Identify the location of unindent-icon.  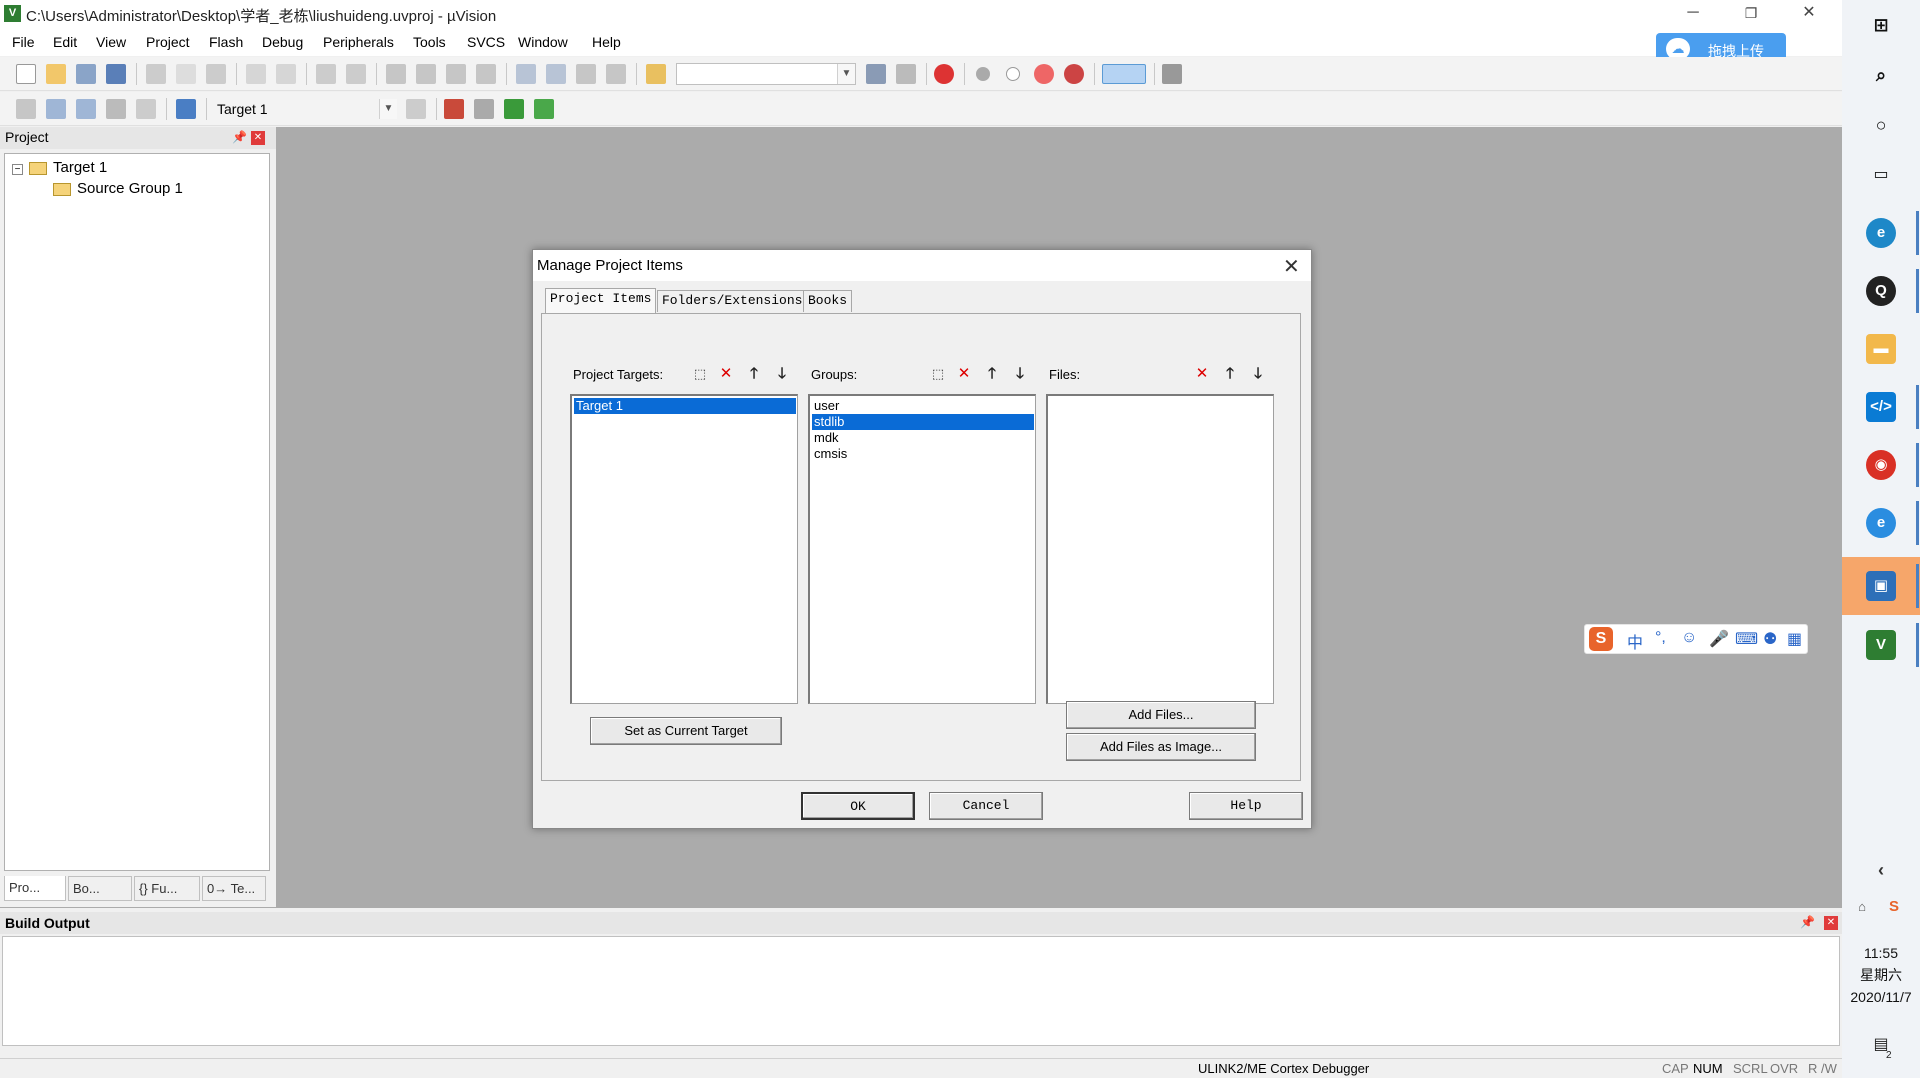
(556, 74).